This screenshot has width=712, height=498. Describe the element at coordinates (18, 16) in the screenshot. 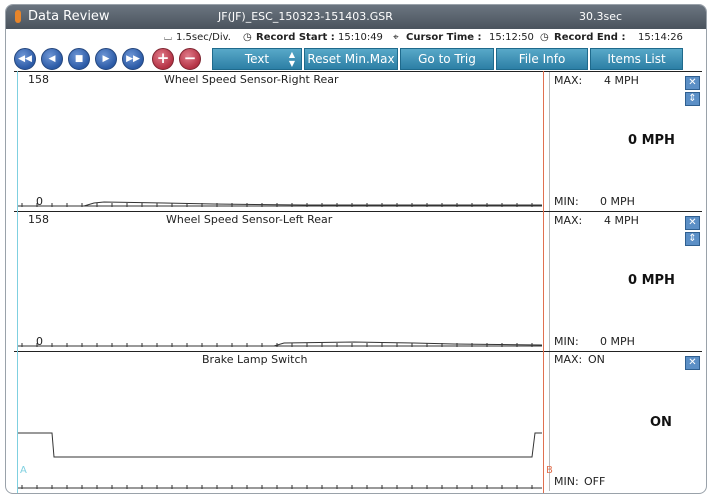

I see `app-icon` at that location.